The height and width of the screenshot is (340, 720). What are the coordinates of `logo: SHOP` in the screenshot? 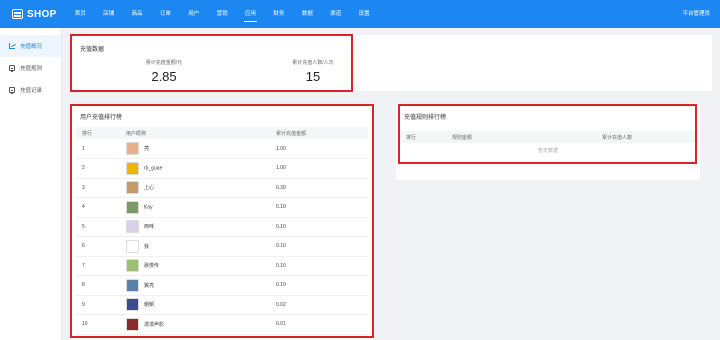 It's located at (34, 14).